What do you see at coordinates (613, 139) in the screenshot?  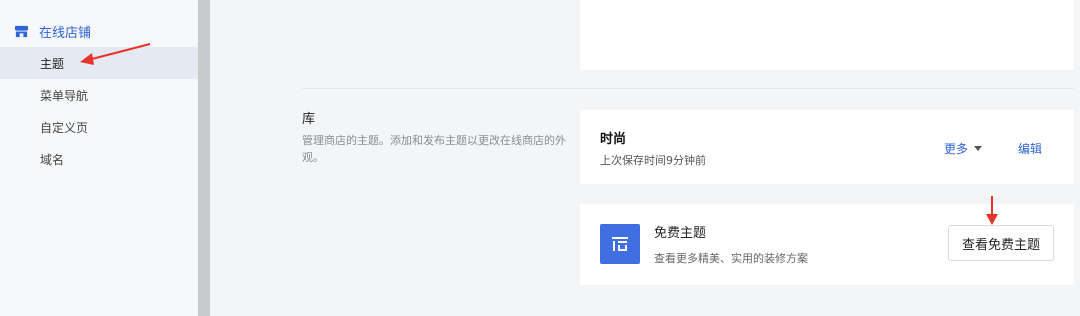 I see `theme-name: 时尚` at bounding box center [613, 139].